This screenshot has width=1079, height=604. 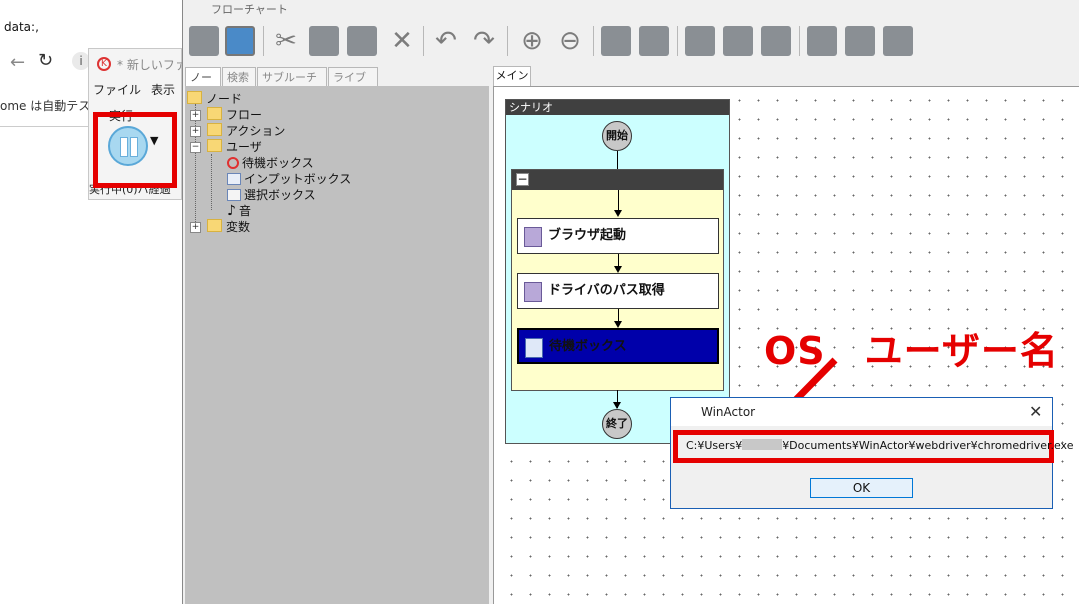 I want to click on tab-search: 検索, so click(x=239, y=76).